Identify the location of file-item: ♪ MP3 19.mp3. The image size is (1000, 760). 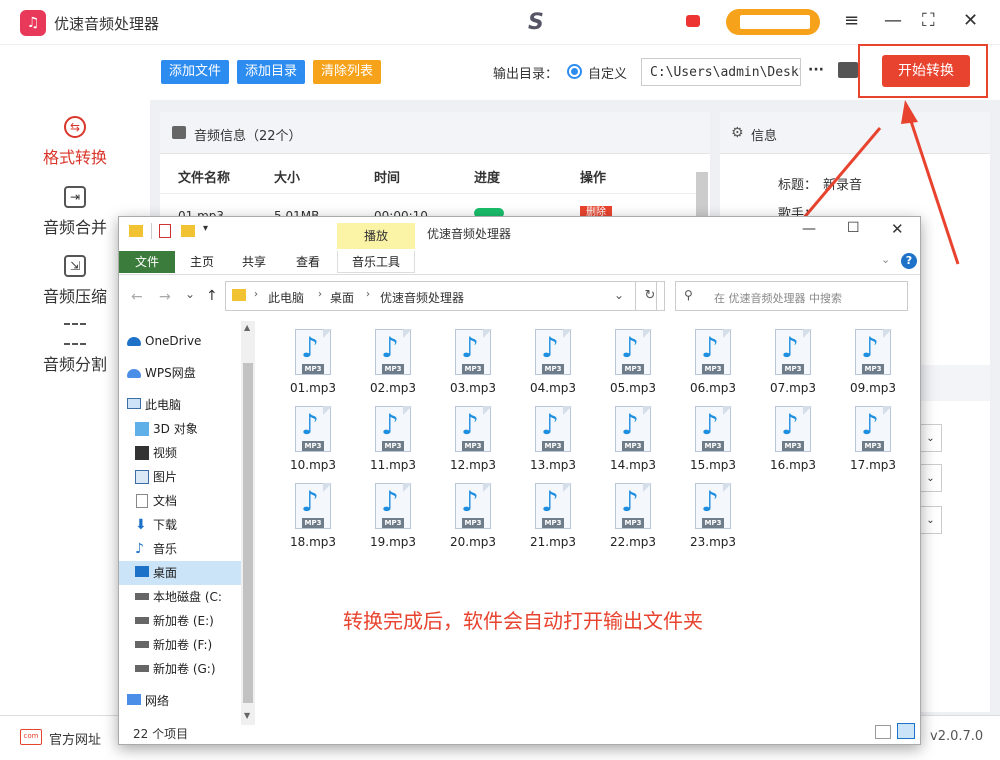
(393, 516).